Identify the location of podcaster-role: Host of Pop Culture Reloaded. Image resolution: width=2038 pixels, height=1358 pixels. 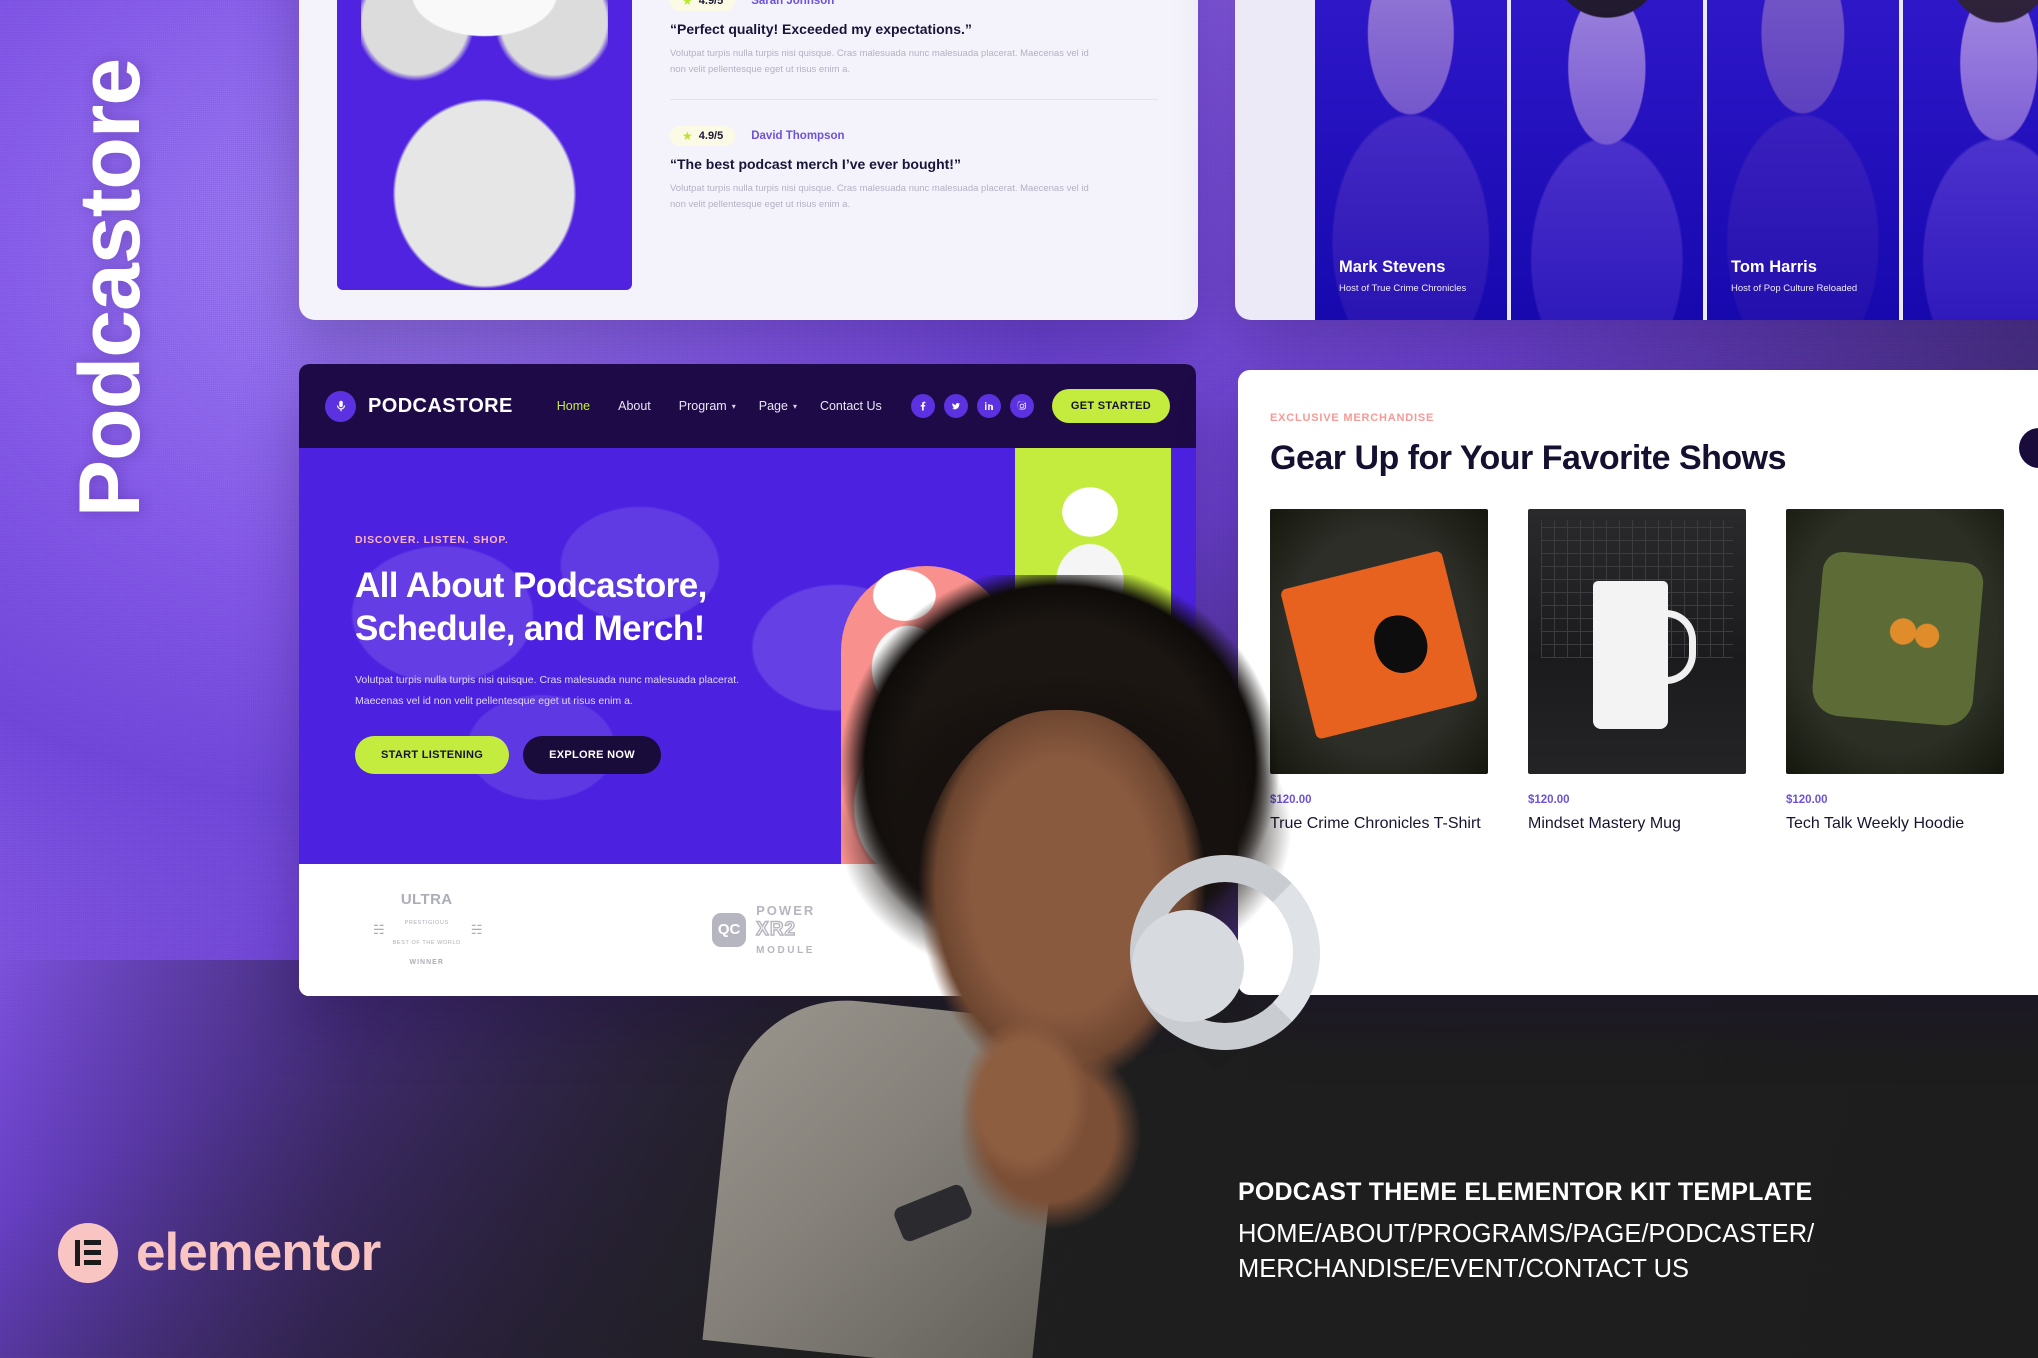
(1794, 288).